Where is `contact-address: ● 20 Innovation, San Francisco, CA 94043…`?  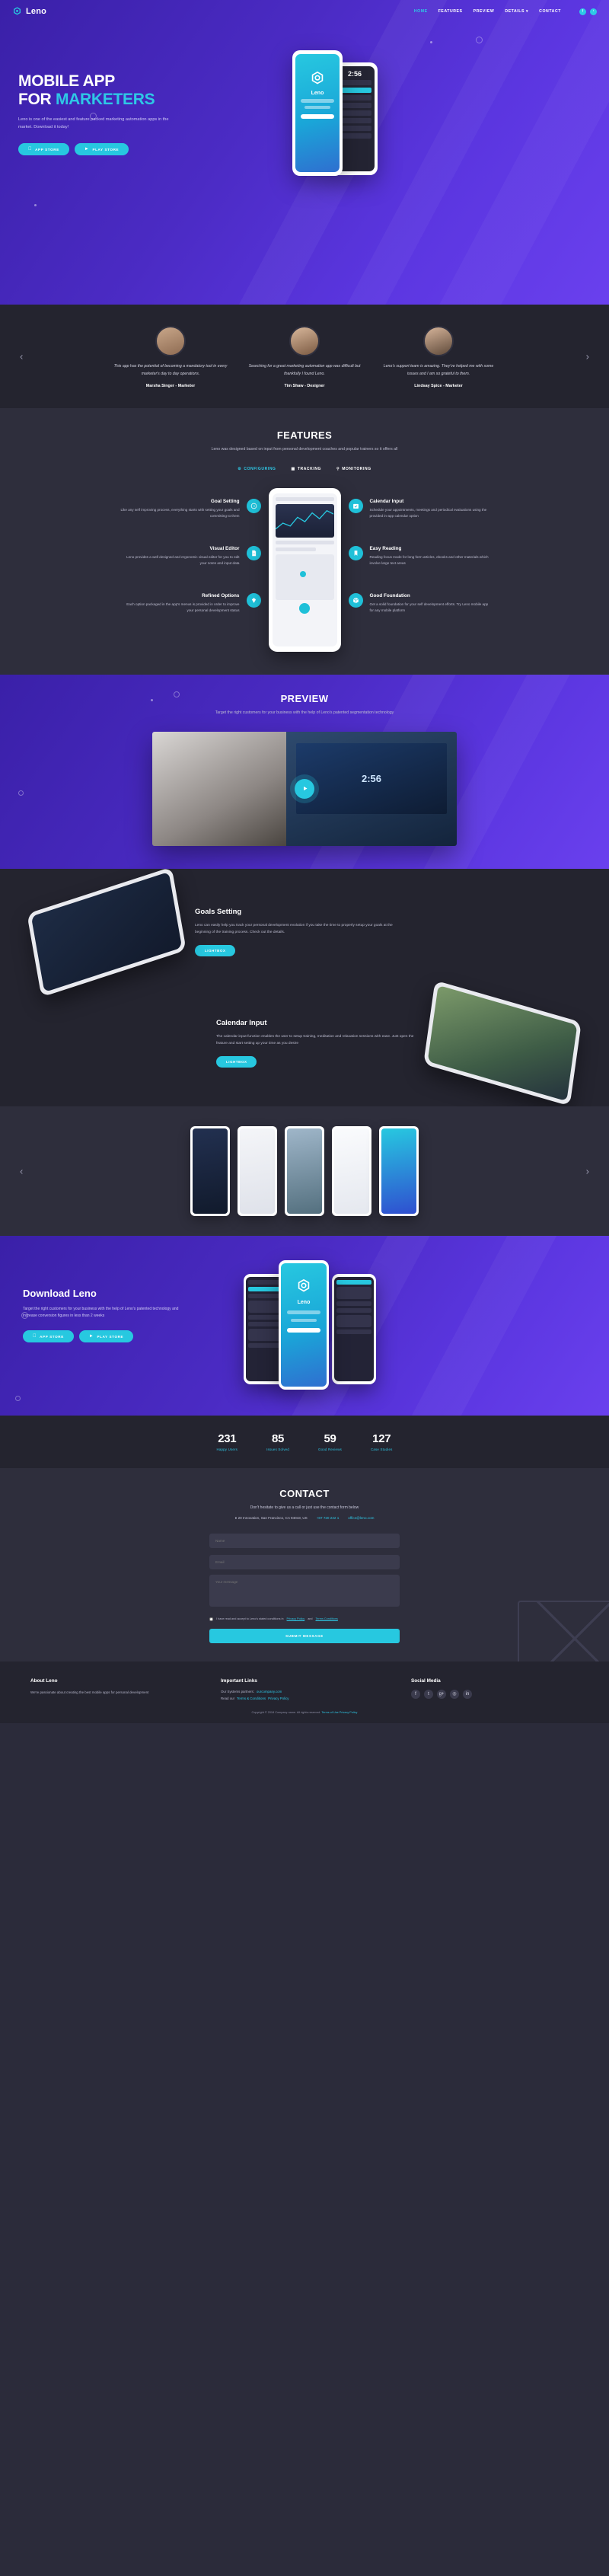
contact-address: ● 20 Innovation, San Francisco, CA 94043… is located at coordinates (271, 1518).